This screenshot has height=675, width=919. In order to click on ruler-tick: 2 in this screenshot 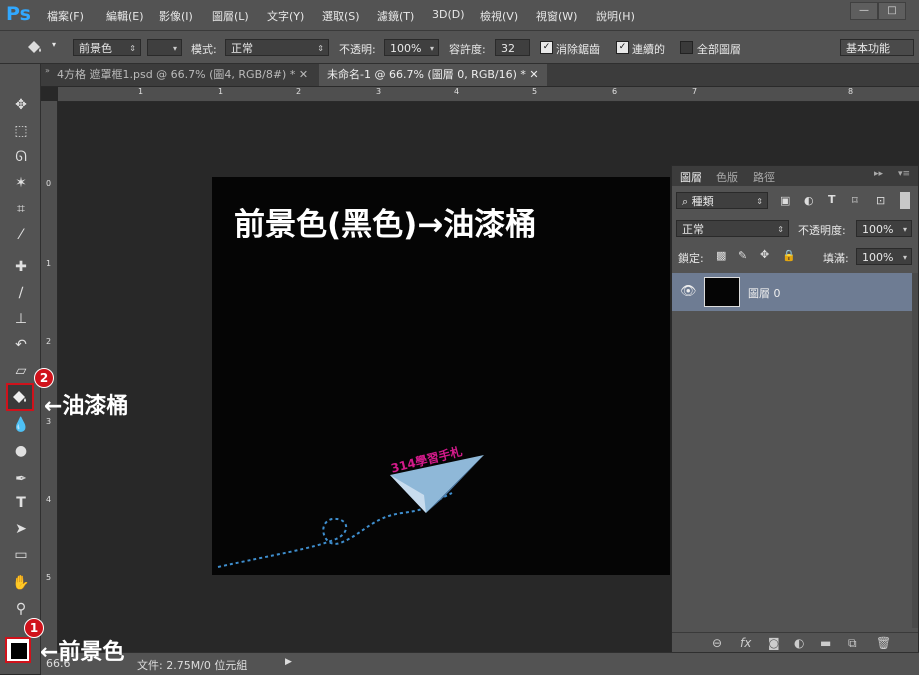, I will do `click(49, 341)`.